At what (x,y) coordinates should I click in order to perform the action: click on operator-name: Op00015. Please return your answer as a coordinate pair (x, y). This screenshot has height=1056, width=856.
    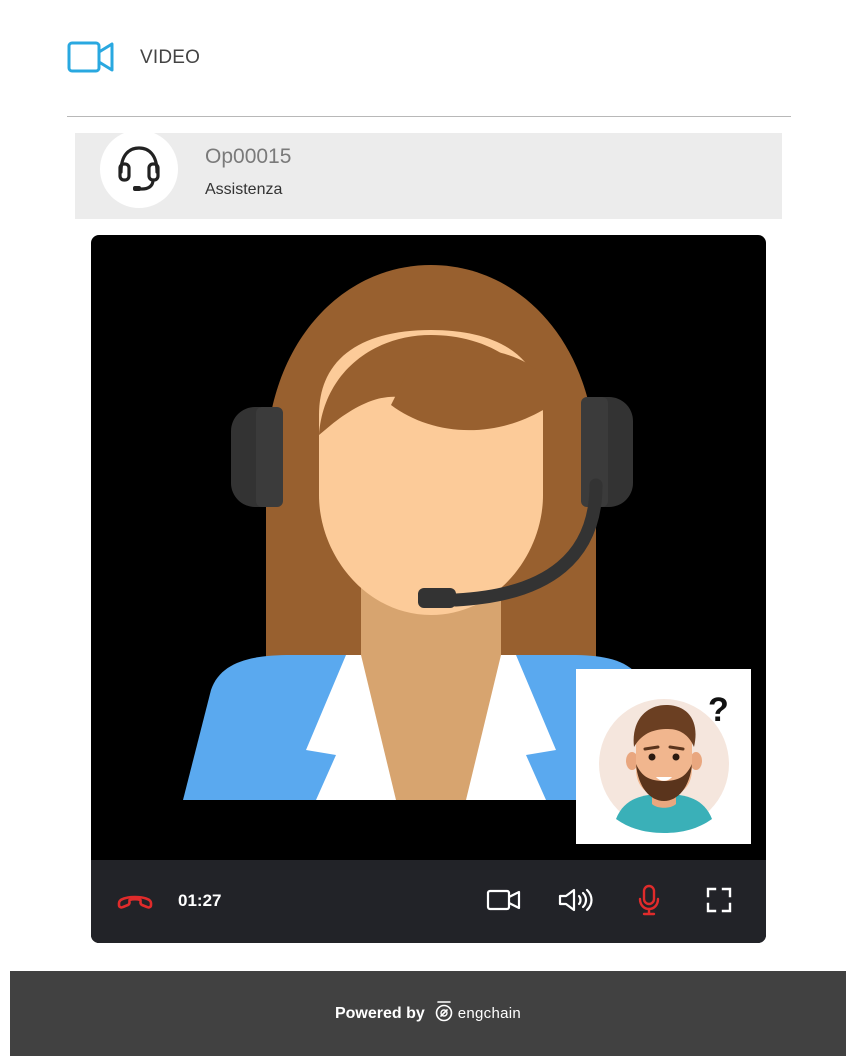
    Looking at the image, I should click on (248, 156).